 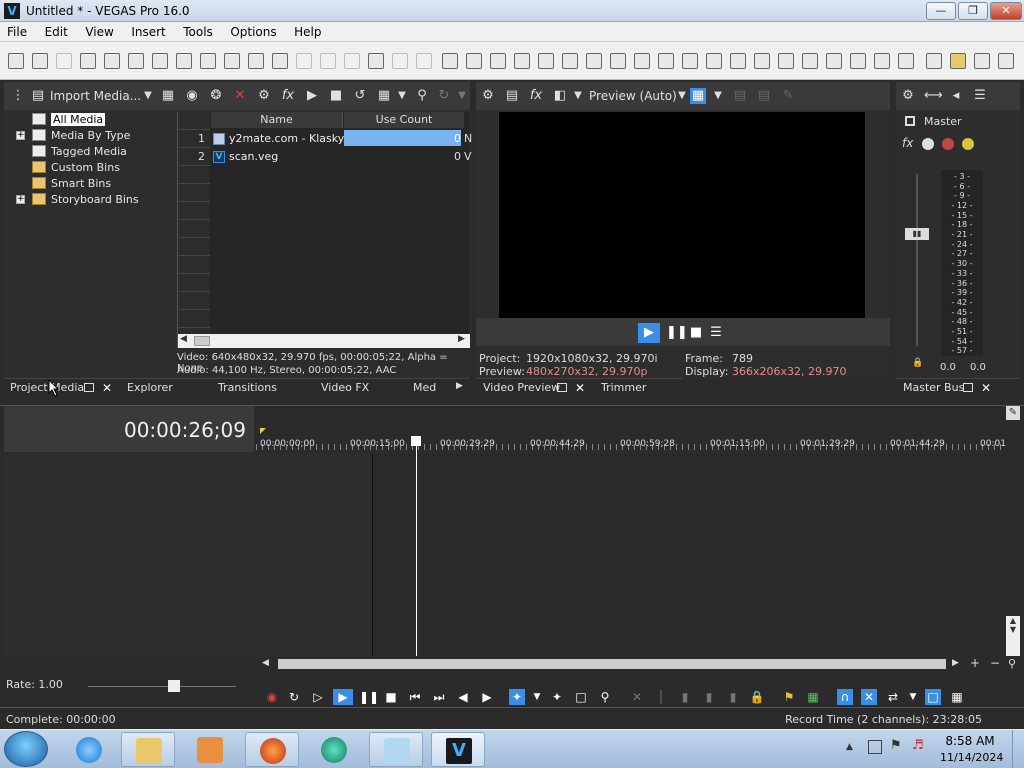 What do you see at coordinates (882, 61) in the screenshot?
I see `vegas-tool-19-icon` at bounding box center [882, 61].